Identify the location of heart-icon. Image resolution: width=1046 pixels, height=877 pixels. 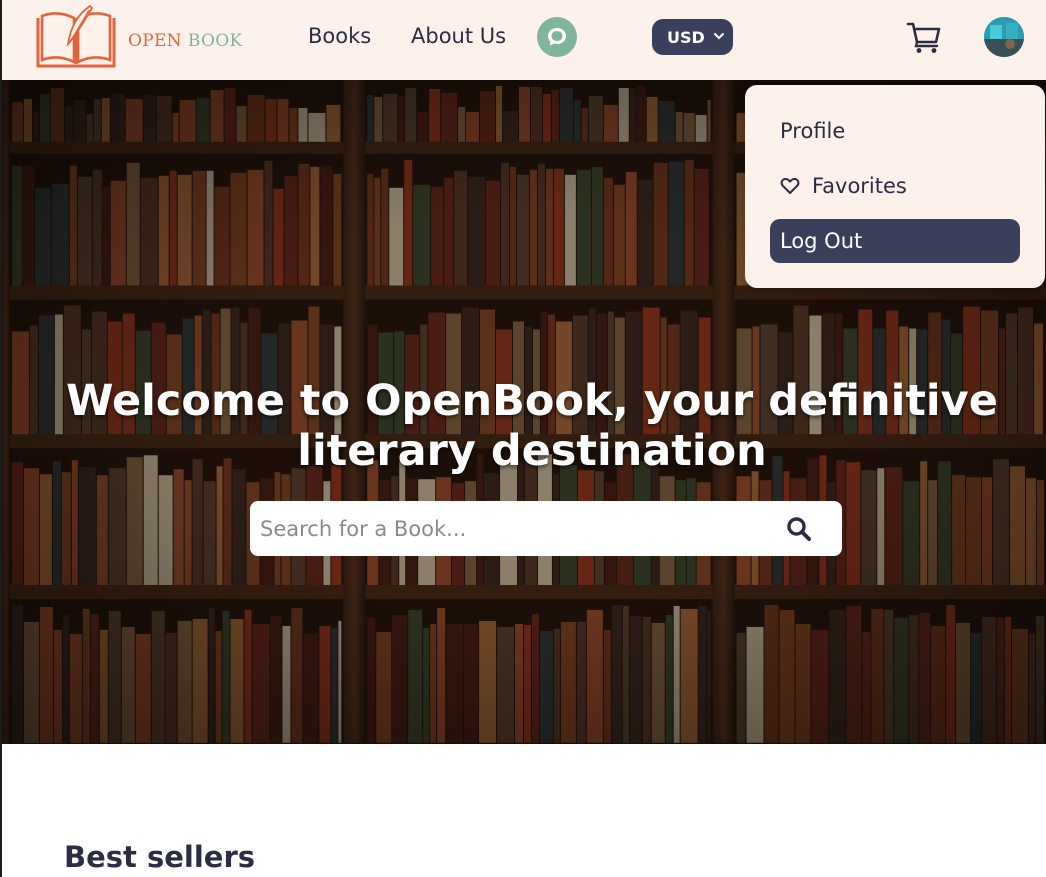
(790, 185).